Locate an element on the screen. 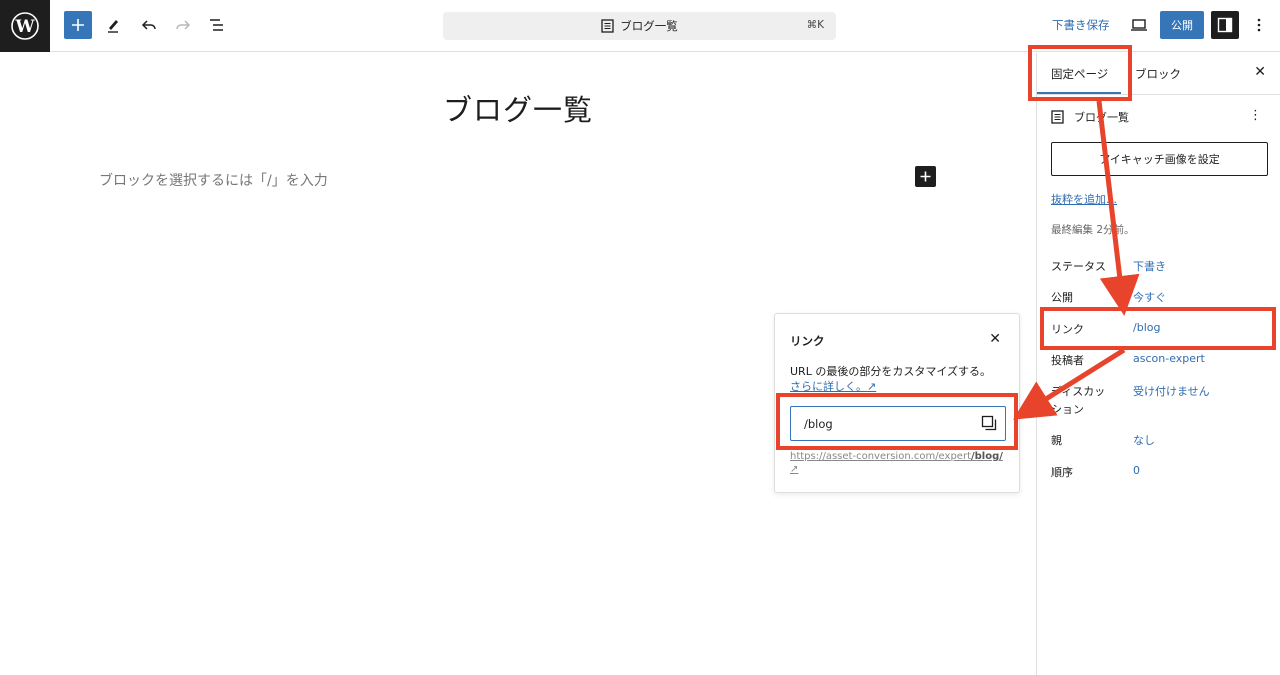  property-value: ascon-expert is located at coordinates (1169, 358).